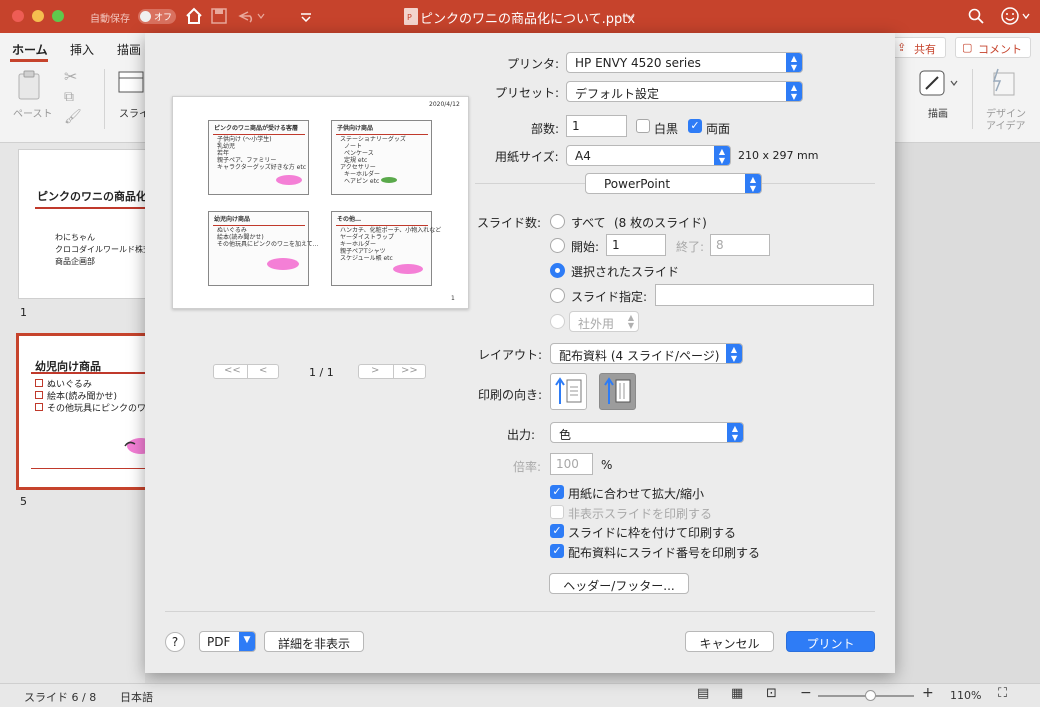 The height and width of the screenshot is (707, 1040). I want to click on preview-page-number: 1, so click(453, 298).